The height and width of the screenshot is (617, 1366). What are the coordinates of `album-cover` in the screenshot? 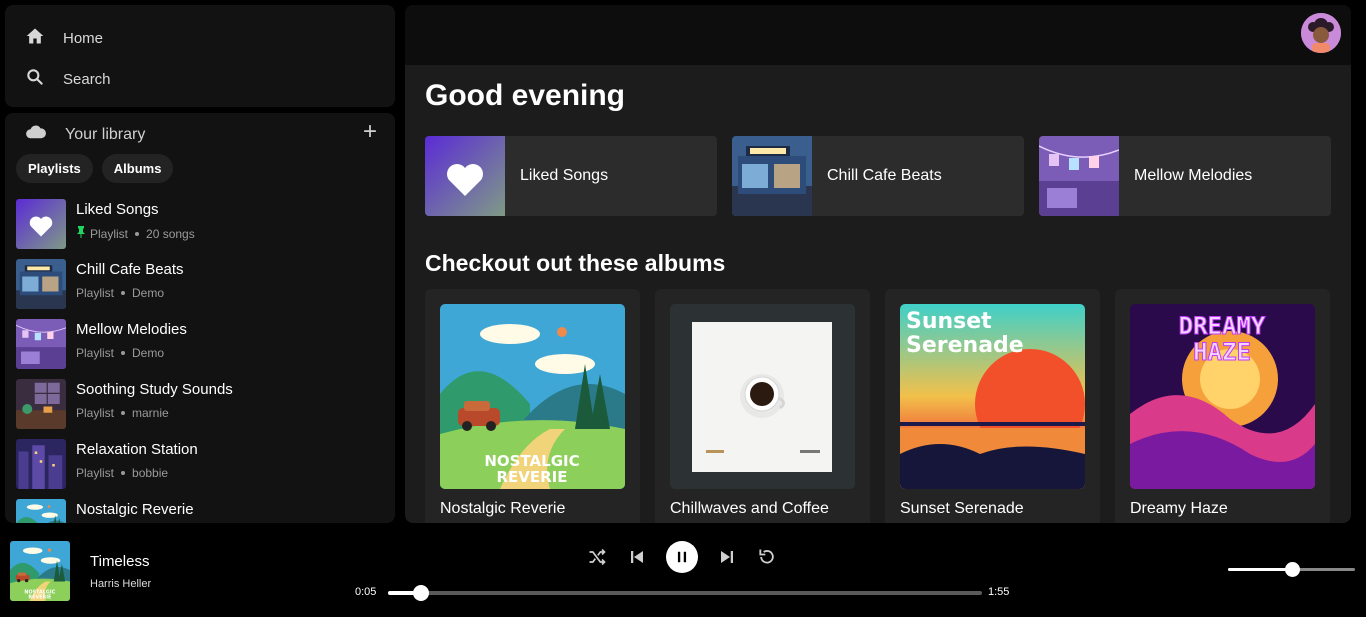 It's located at (762, 396).